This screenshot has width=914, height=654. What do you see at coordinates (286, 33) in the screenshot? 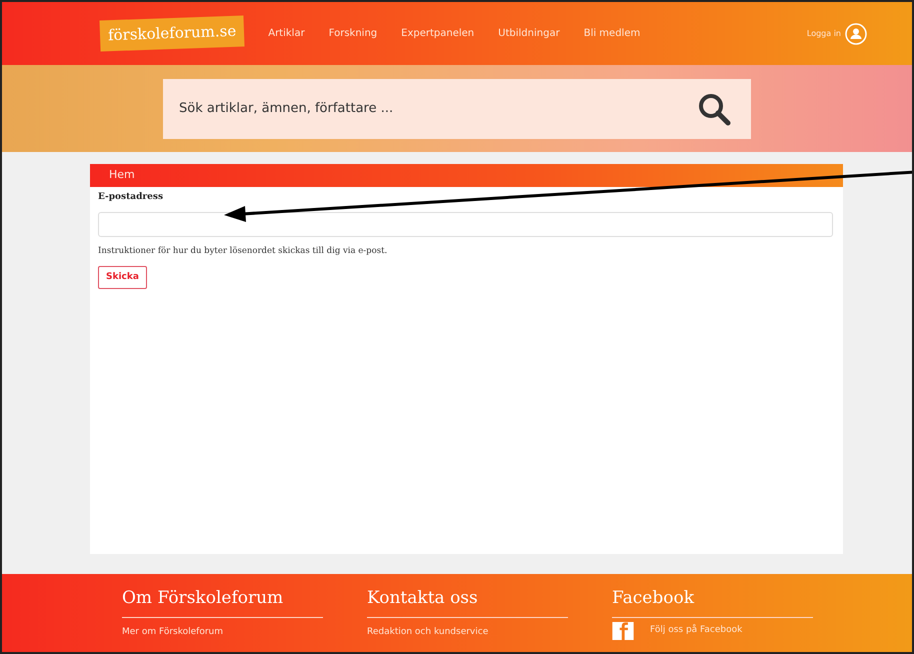
I see `nav-link: Artiklar` at bounding box center [286, 33].